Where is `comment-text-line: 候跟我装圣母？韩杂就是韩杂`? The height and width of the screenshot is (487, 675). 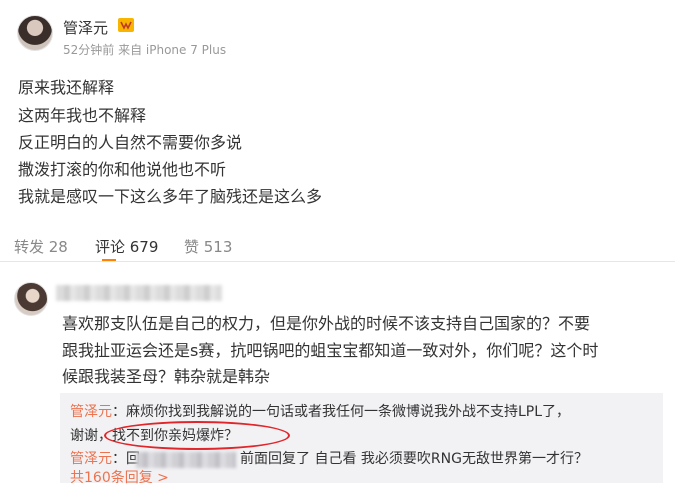 comment-text-line: 候跟我装圣母？韩杂就是韩杂 is located at coordinates (166, 376).